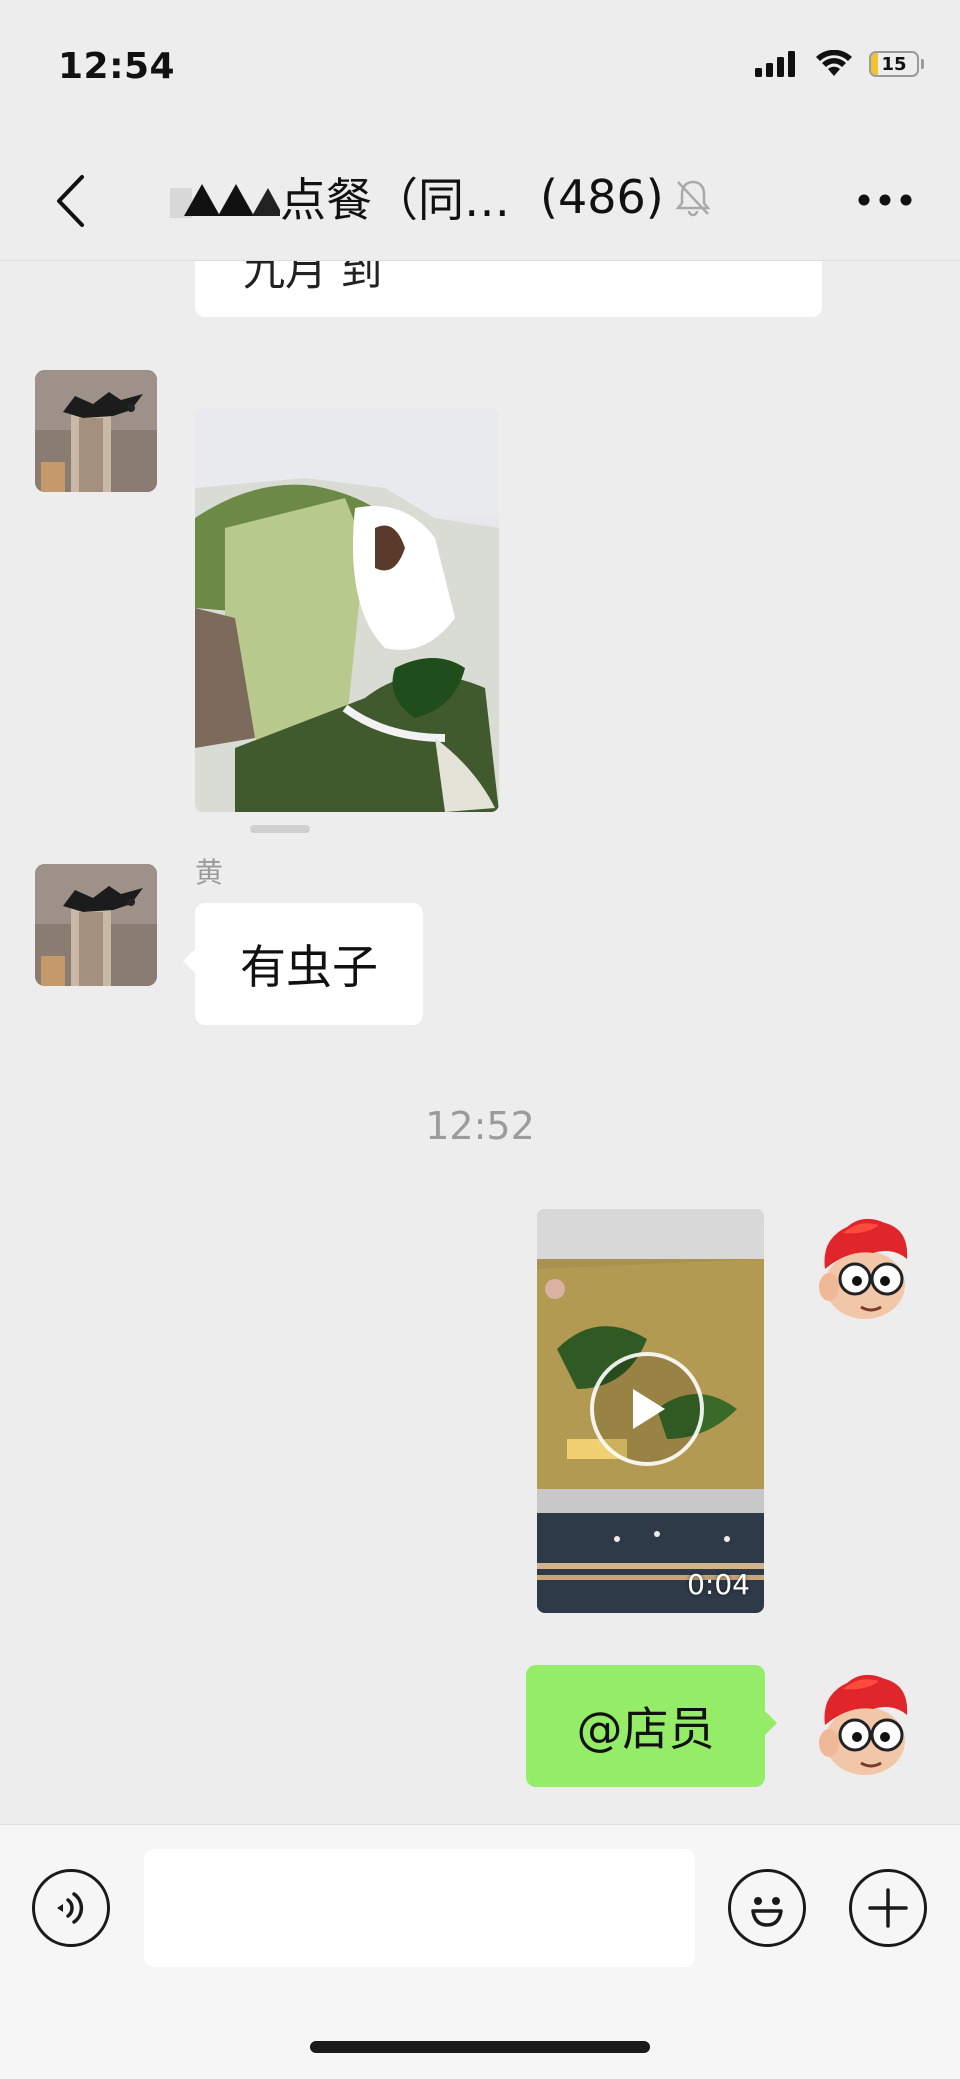 This screenshot has width=960, height=2079. What do you see at coordinates (508, 289) in the screenshot?
I see `partial-message-bubble: 九月 到` at bounding box center [508, 289].